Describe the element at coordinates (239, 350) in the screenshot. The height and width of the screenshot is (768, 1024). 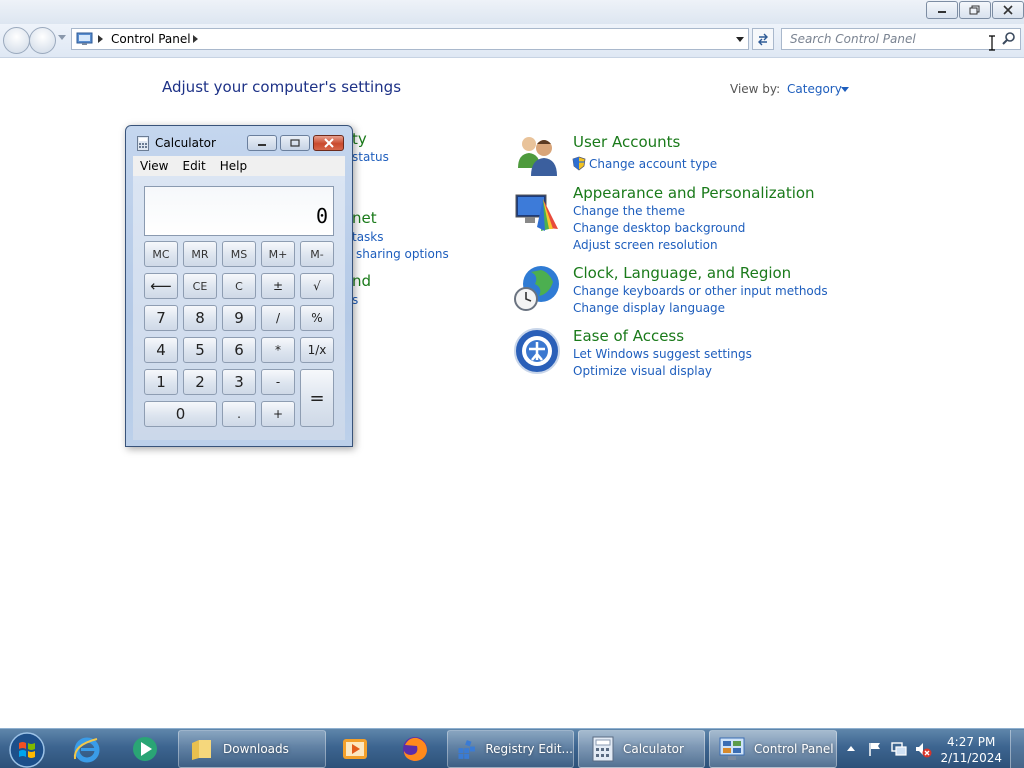
I see `key-6: 6` at that location.